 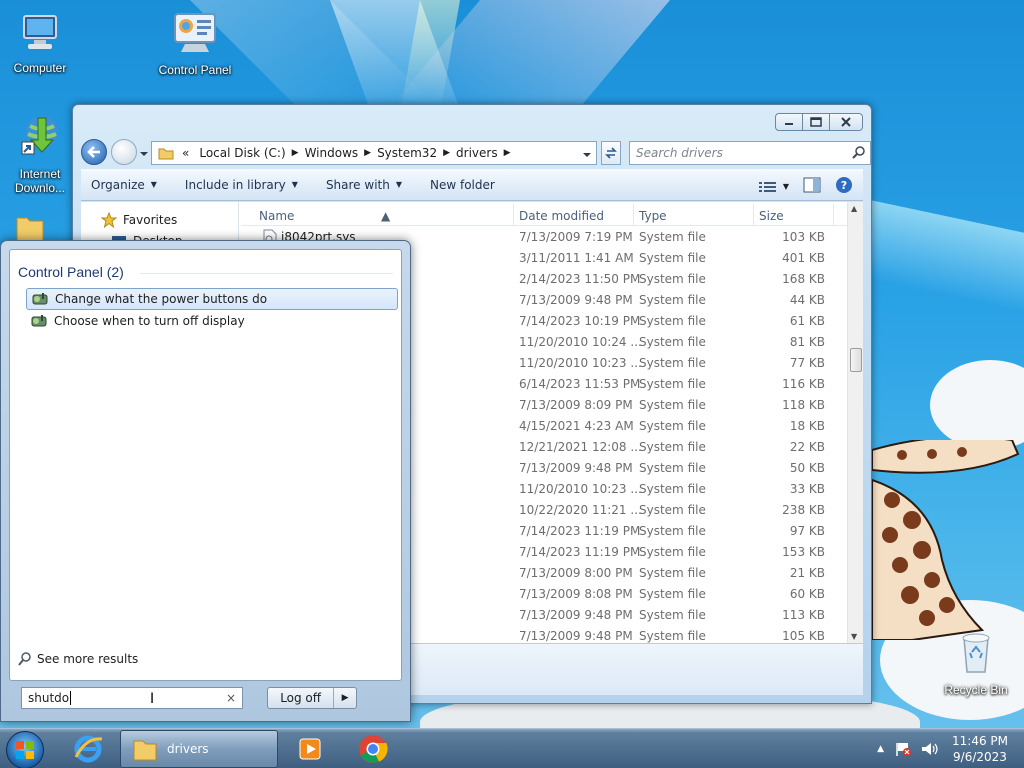 I want to click on file-size: 44 KB, so click(x=807, y=300).